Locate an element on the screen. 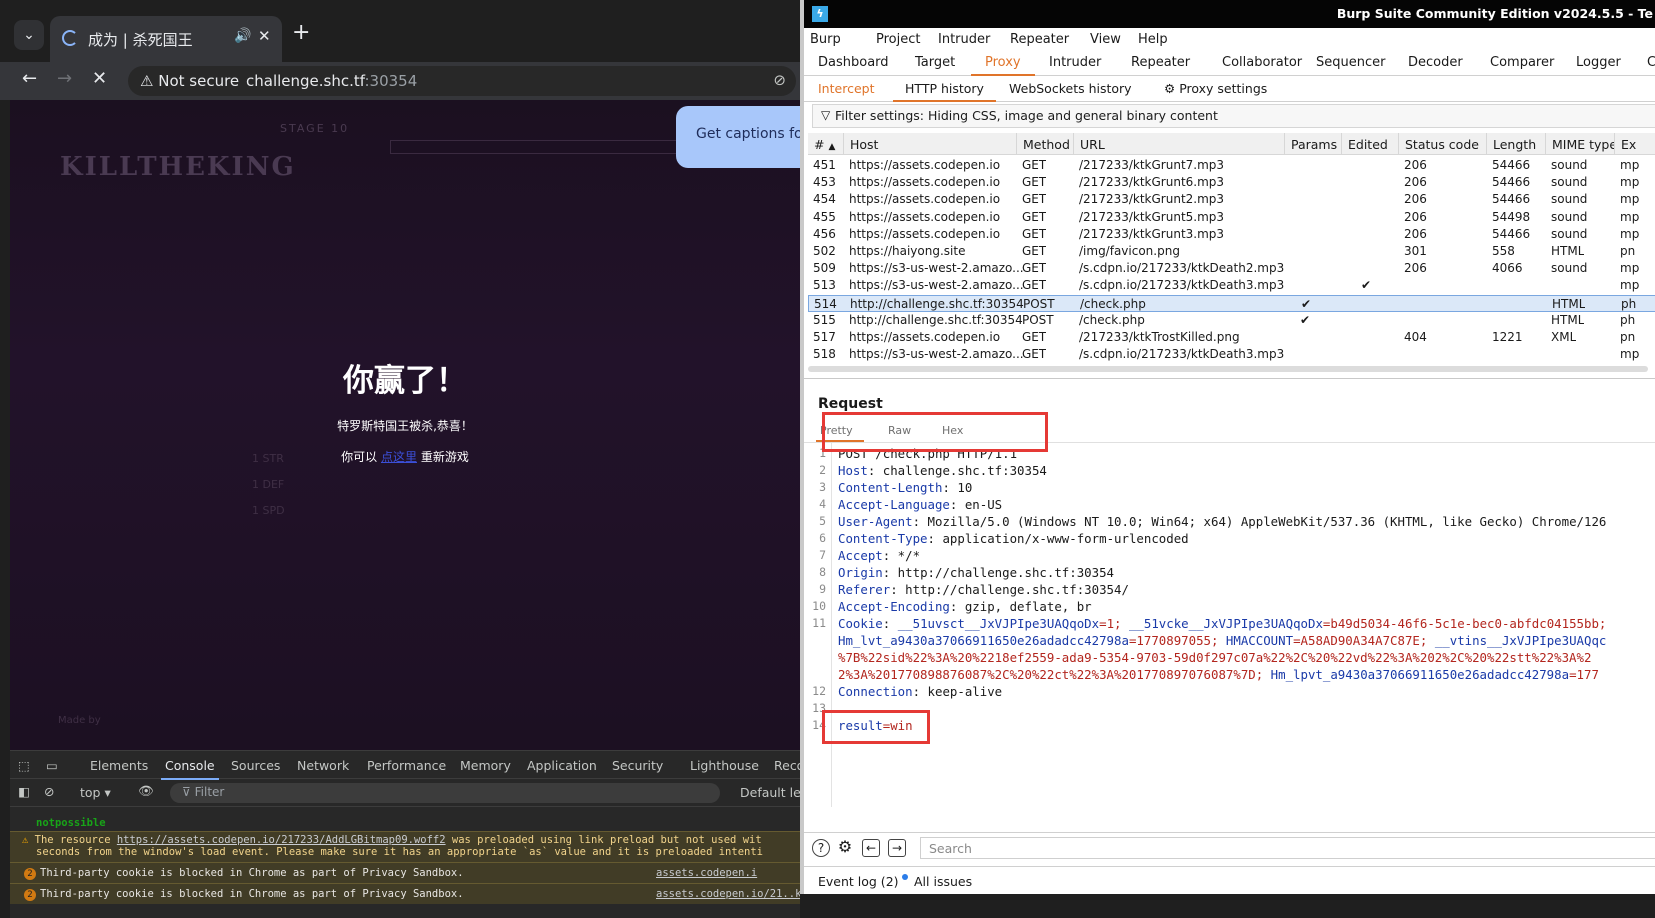 The width and height of the screenshot is (1655, 918). search-input: Search is located at coordinates (1287, 848).